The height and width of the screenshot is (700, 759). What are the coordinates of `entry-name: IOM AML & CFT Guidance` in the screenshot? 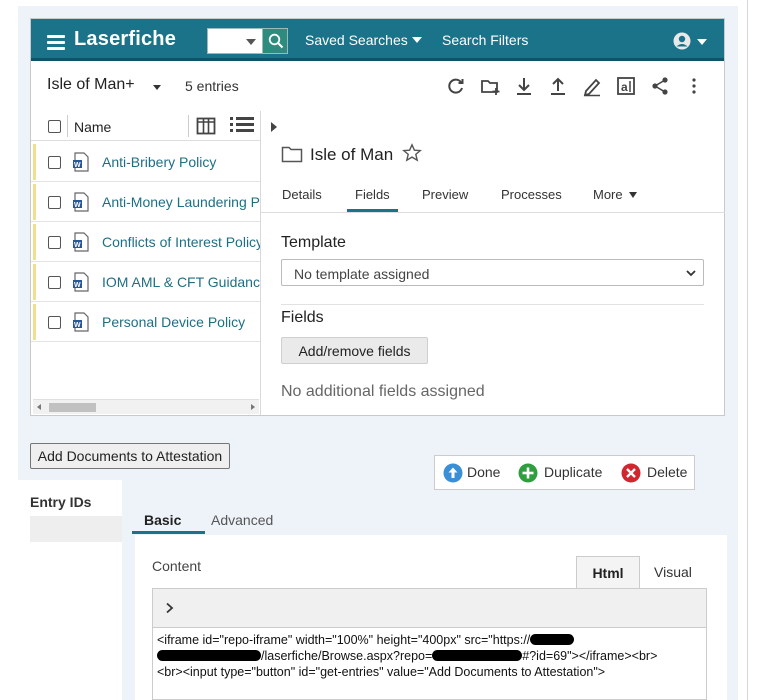 It's located at (181, 282).